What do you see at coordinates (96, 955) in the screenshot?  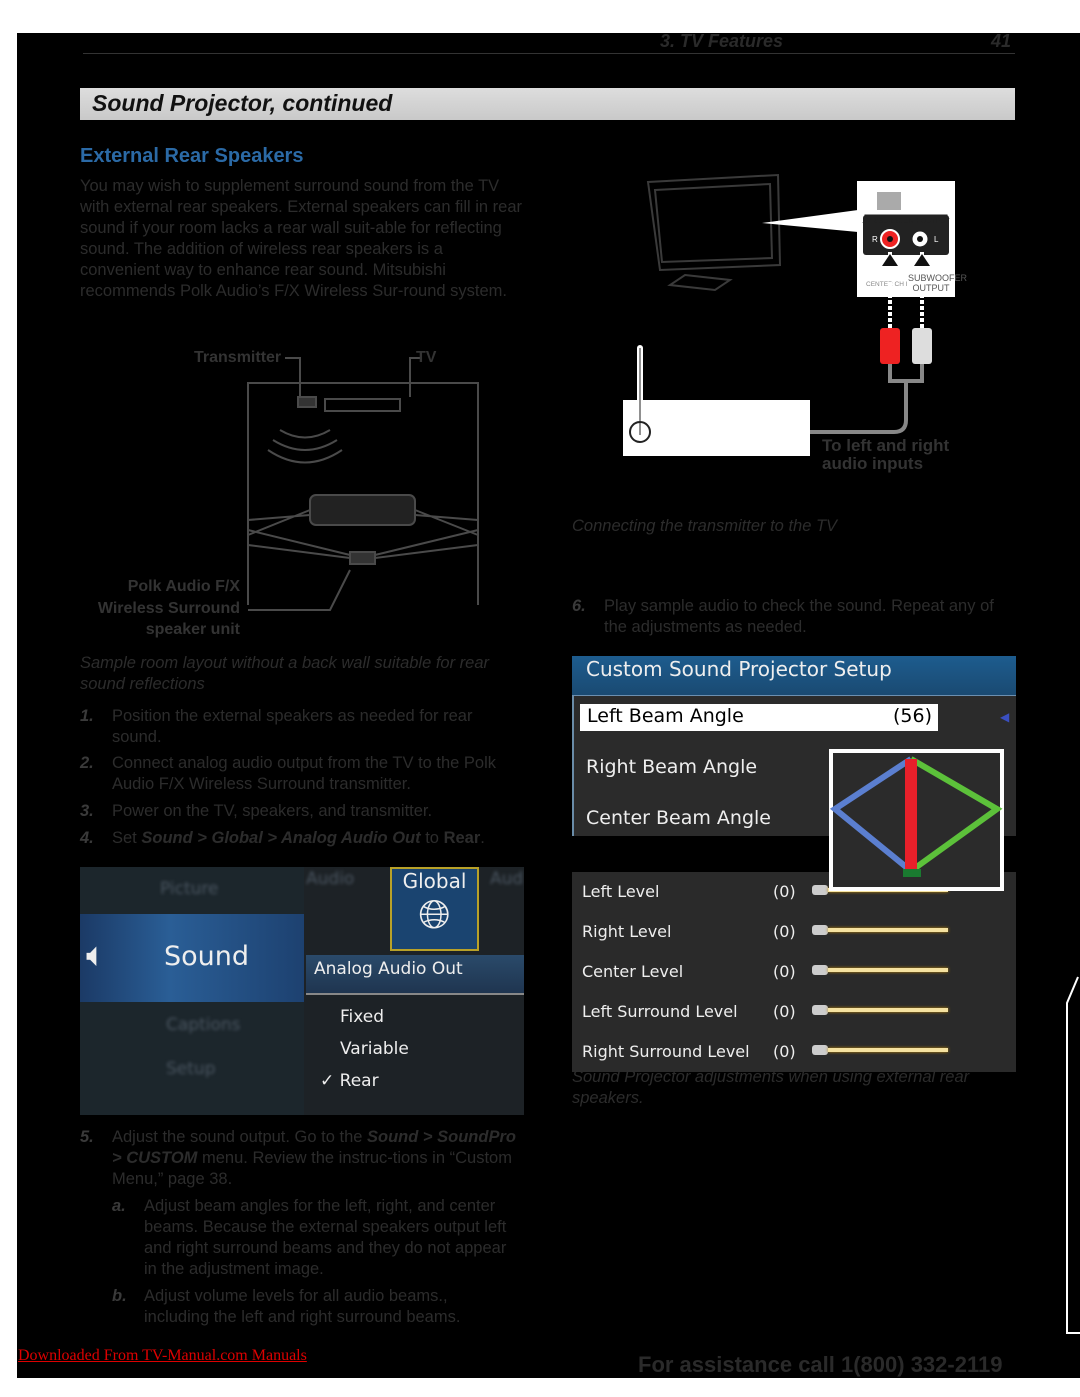 I see `speaker-icon: 🔈︎` at bounding box center [96, 955].